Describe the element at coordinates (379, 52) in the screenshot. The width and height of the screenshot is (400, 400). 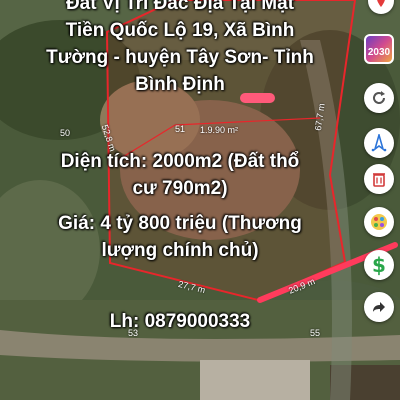
I see `year-badge-label: 2030` at that location.